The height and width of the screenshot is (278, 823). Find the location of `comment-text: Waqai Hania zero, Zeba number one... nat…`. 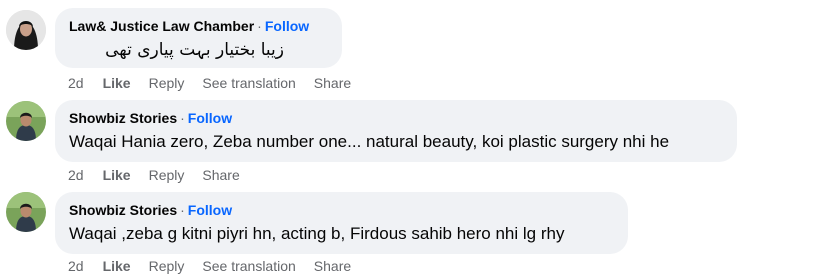

comment-text: Waqai Hania zero, Zeba number one... nat… is located at coordinates (369, 141).